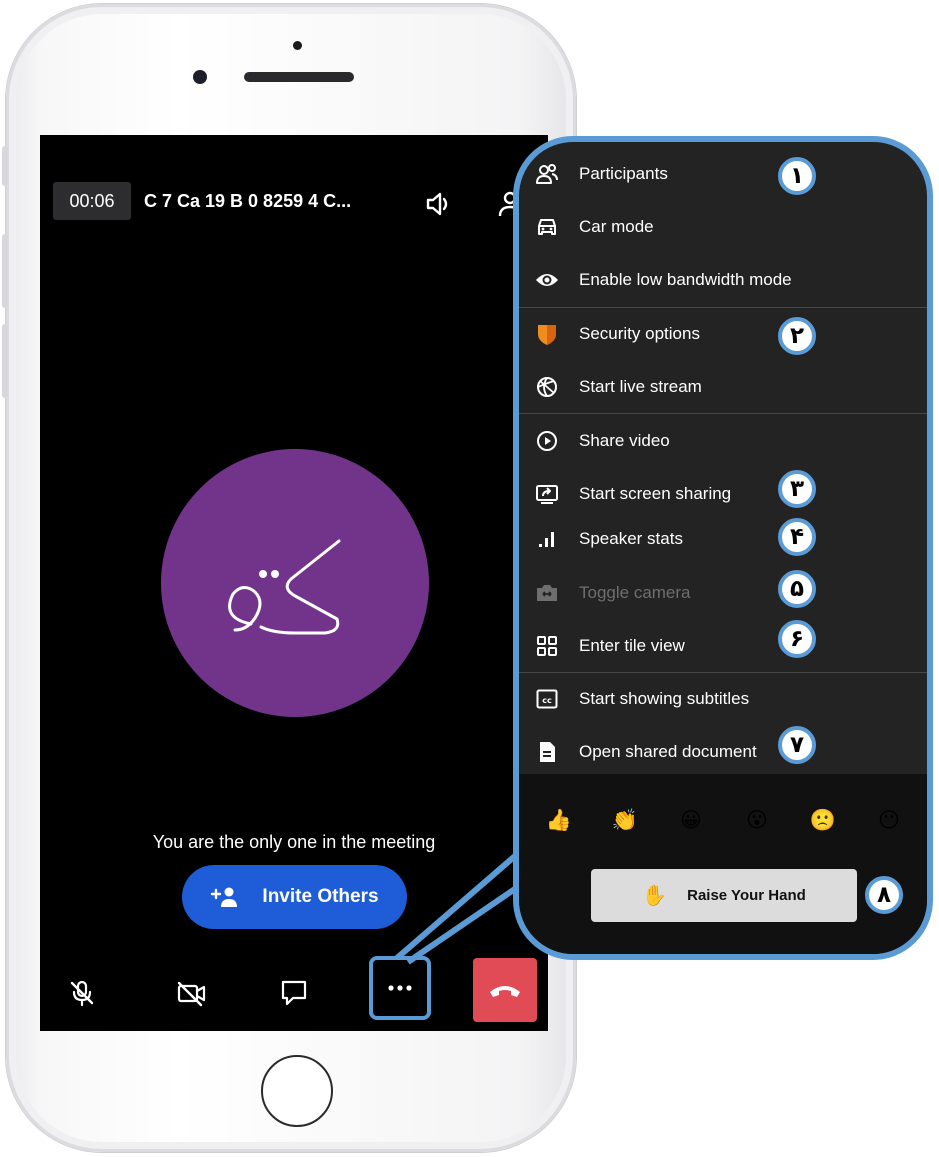 Image resolution: width=939 pixels, height=1157 pixels. What do you see at coordinates (5, 166) in the screenshot?
I see `mute-switch` at bounding box center [5, 166].